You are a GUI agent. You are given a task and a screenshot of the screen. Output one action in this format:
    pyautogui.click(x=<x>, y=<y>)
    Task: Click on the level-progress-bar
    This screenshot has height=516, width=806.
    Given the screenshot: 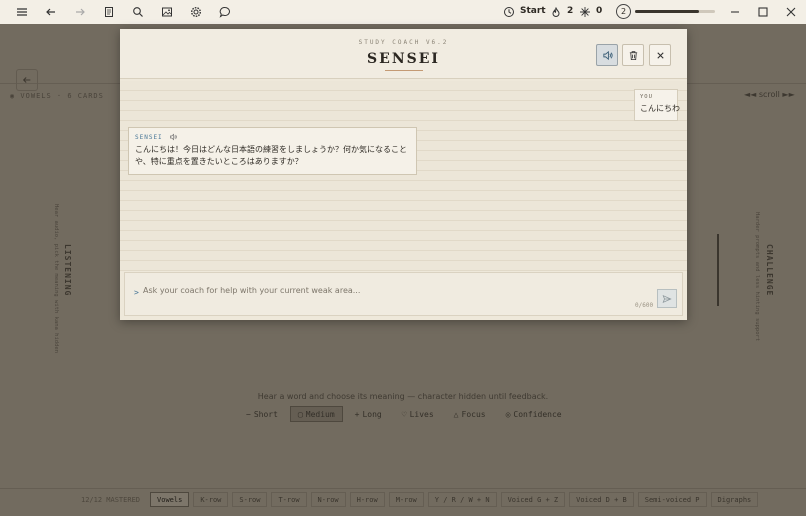 What is the action you would take?
    pyautogui.click(x=675, y=11)
    